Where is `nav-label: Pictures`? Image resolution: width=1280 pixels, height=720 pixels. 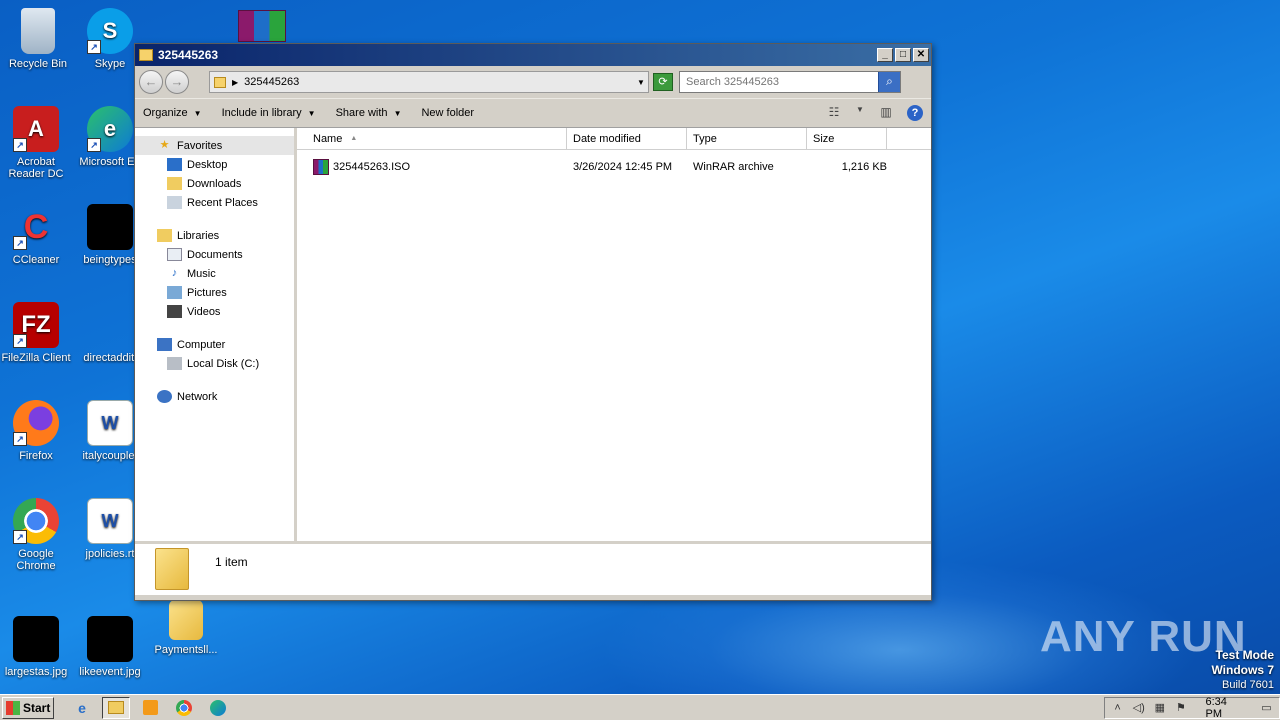
nav-label: Pictures is located at coordinates (207, 292).